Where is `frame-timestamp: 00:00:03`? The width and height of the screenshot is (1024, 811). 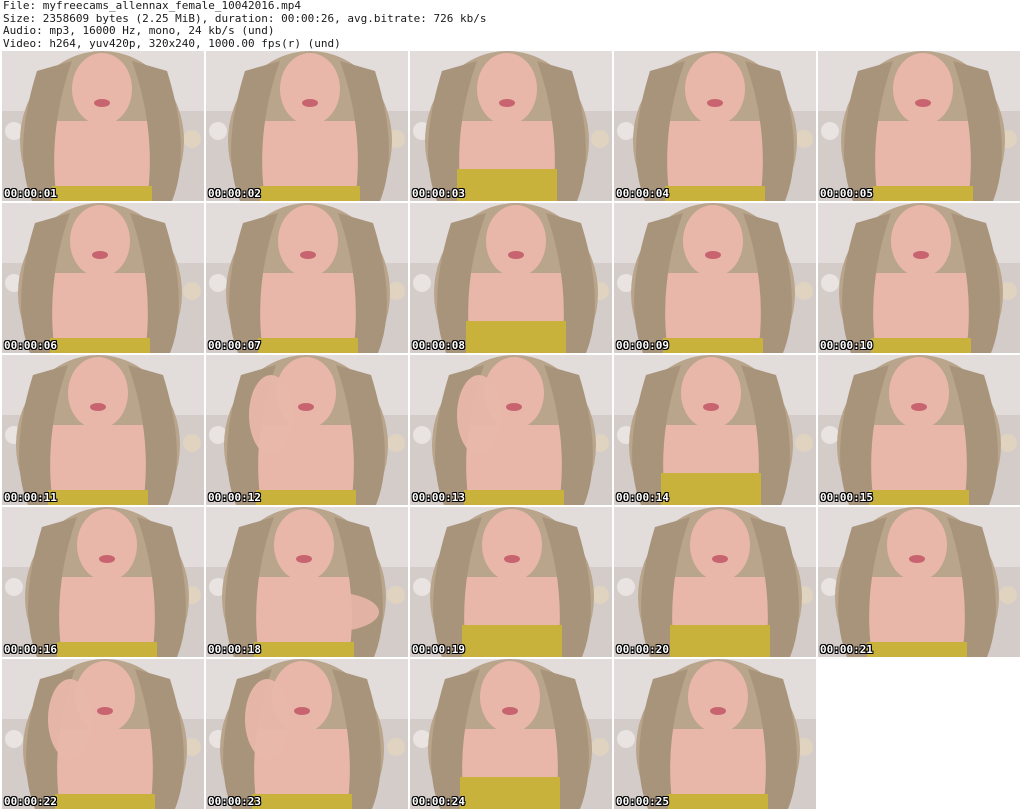
frame-timestamp: 00:00:03 is located at coordinates (438, 193).